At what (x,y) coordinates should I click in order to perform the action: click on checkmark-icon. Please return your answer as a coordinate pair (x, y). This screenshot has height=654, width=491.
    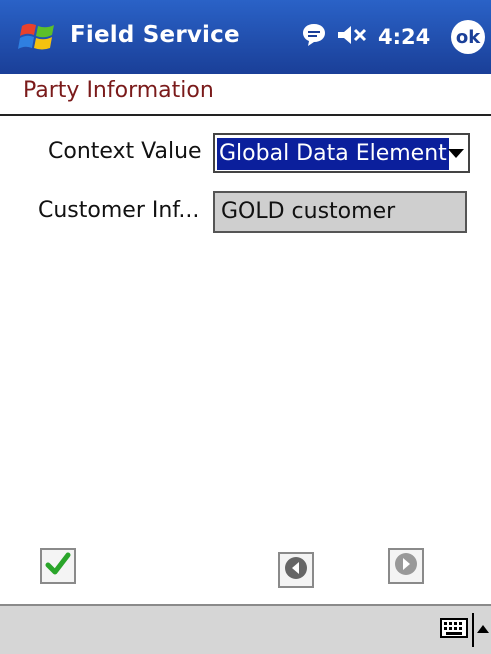
    Looking at the image, I should click on (58, 566).